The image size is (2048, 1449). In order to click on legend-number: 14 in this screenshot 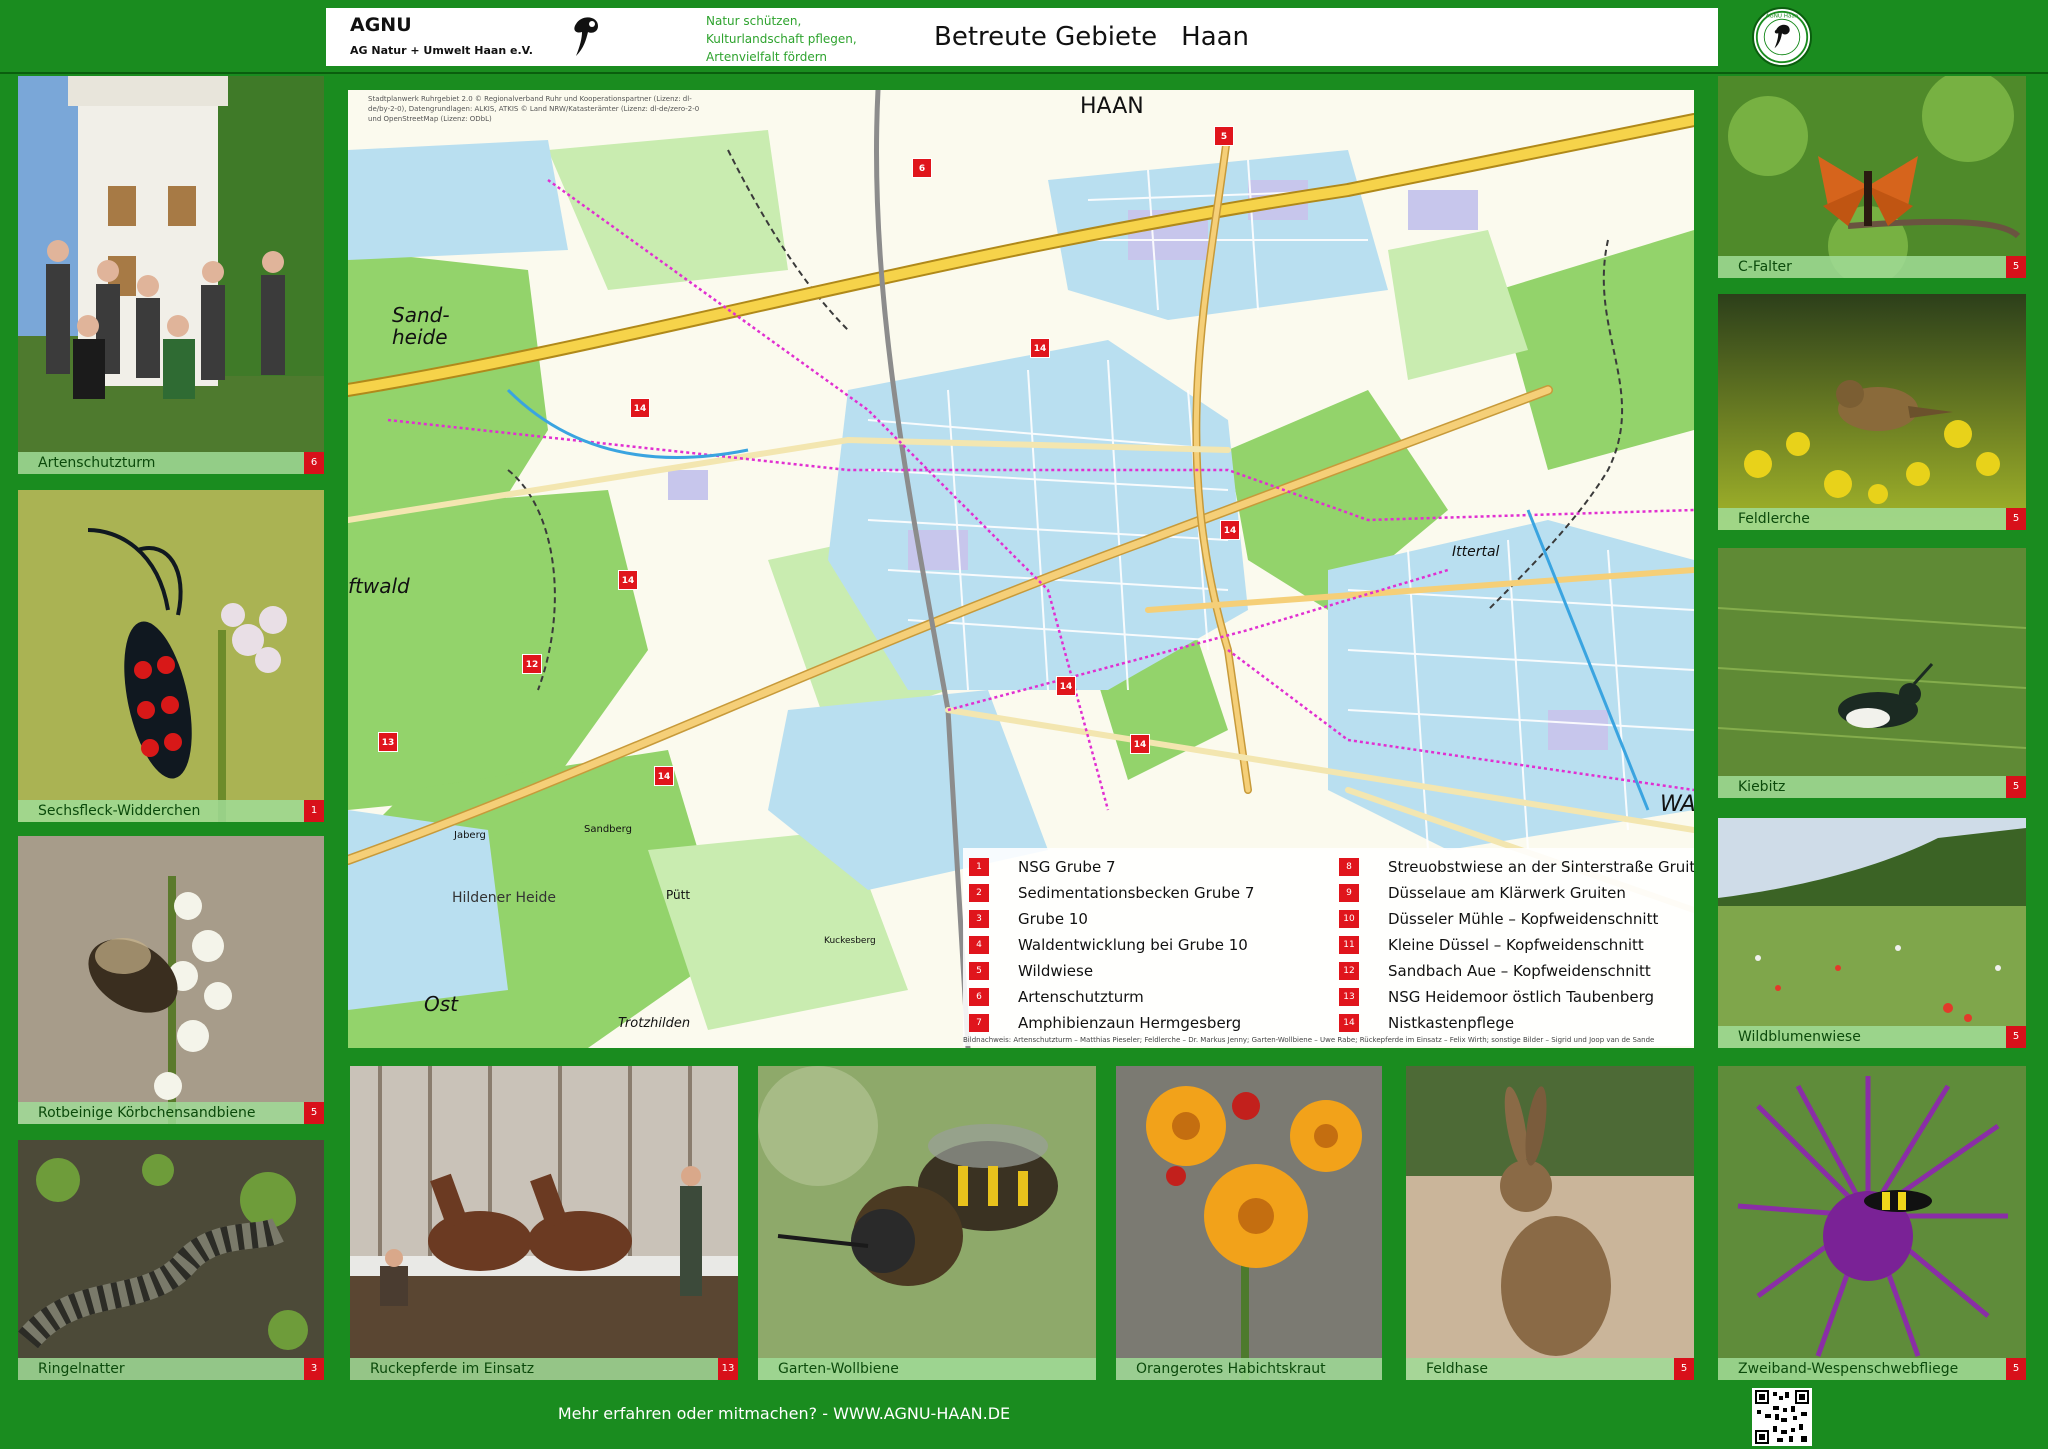, I will do `click(1349, 1023)`.